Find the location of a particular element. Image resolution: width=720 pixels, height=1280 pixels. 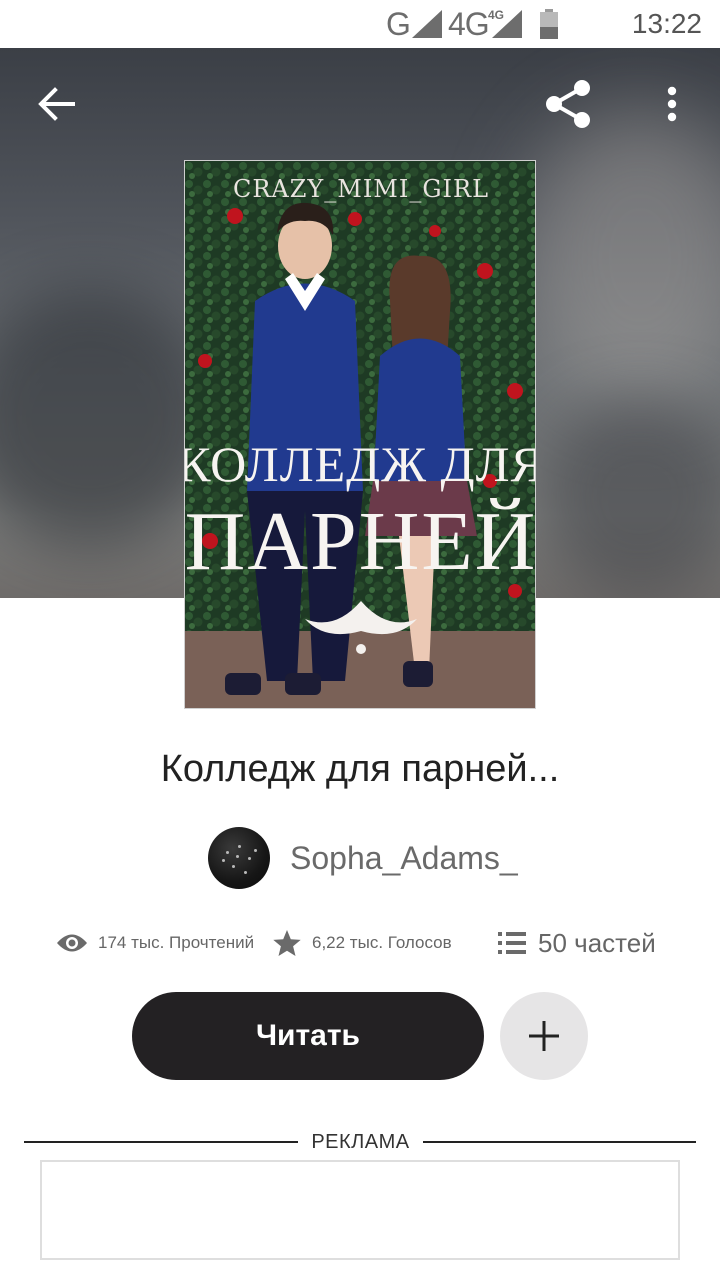

share-button is located at coordinates (568, 104).